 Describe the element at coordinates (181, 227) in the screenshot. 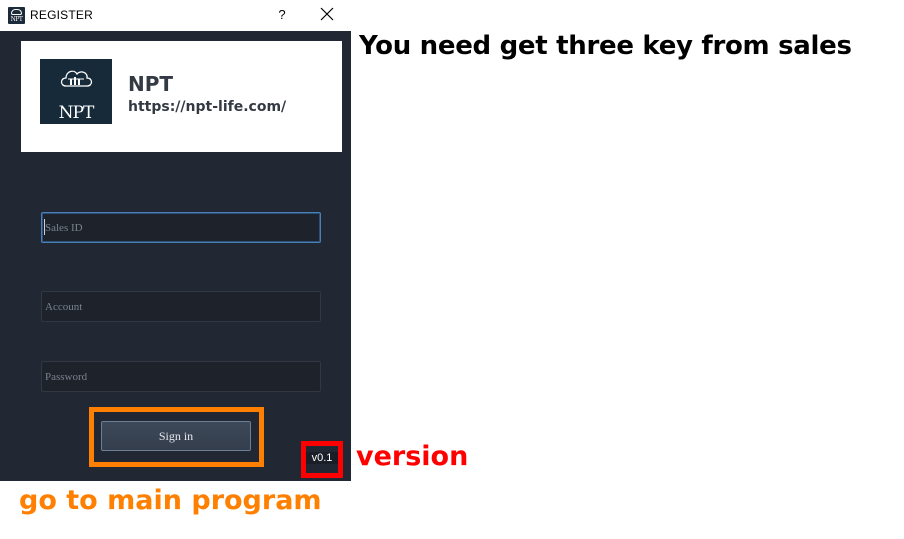

I see `sales-id-input` at that location.